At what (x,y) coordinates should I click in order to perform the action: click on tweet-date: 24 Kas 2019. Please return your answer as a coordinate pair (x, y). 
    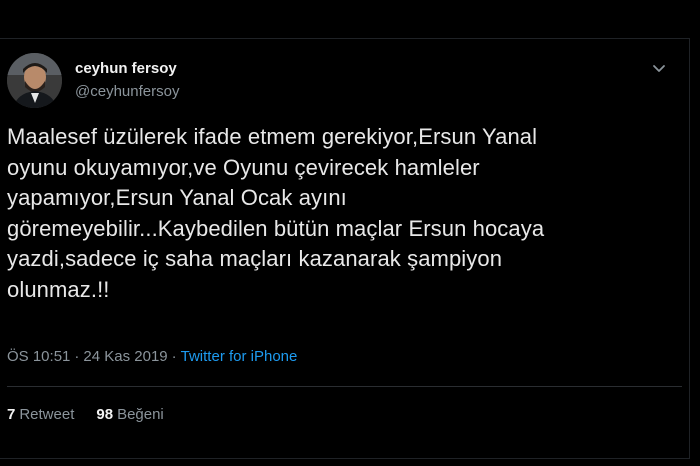
    Looking at the image, I should click on (125, 356).